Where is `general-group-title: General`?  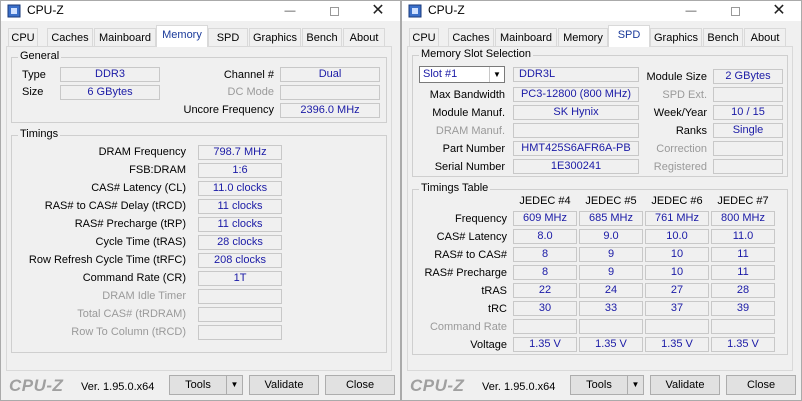 general-group-title: General is located at coordinates (40, 56).